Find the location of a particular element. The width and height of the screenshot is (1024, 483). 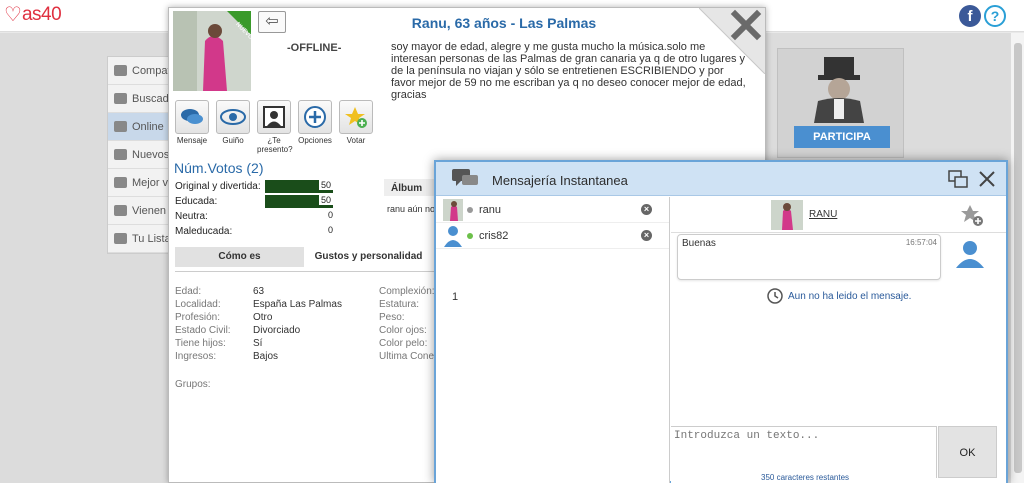

message-input is located at coordinates (803, 452).